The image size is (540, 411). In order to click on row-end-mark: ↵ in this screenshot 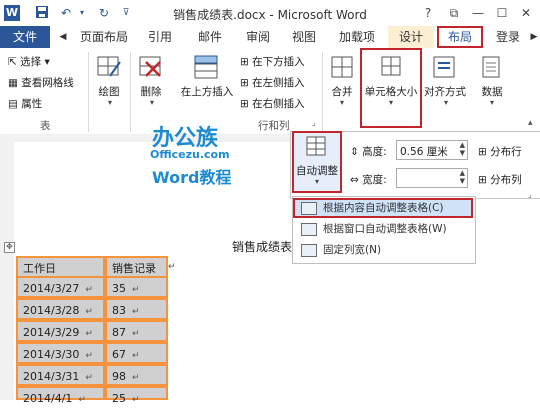, I will do `click(172, 267)`.